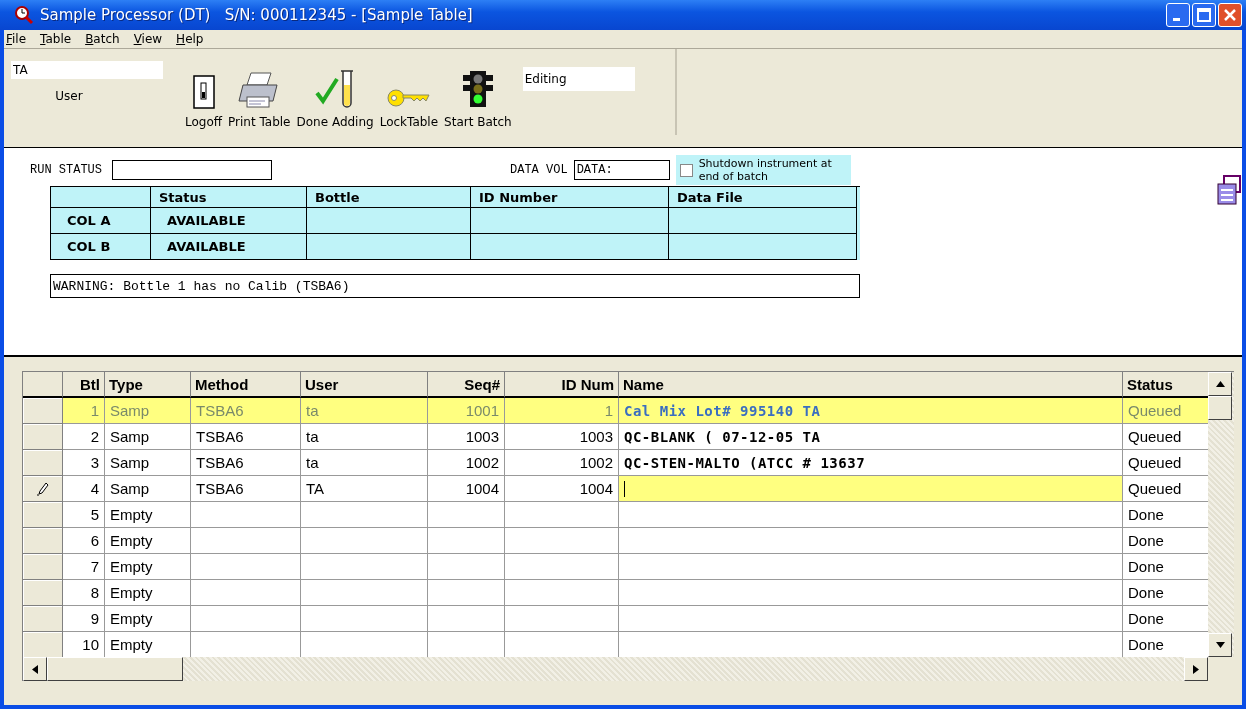 The width and height of the screenshot is (1246, 709). I want to click on table-cell: 9, so click(84, 619).